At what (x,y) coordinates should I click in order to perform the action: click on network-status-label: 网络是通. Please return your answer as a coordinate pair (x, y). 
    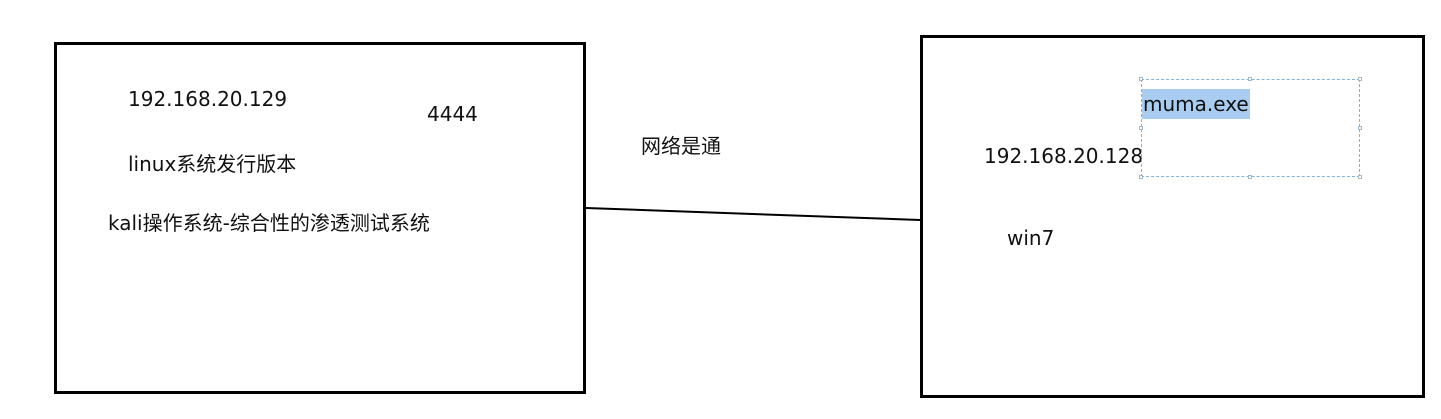
    Looking at the image, I should click on (681, 146).